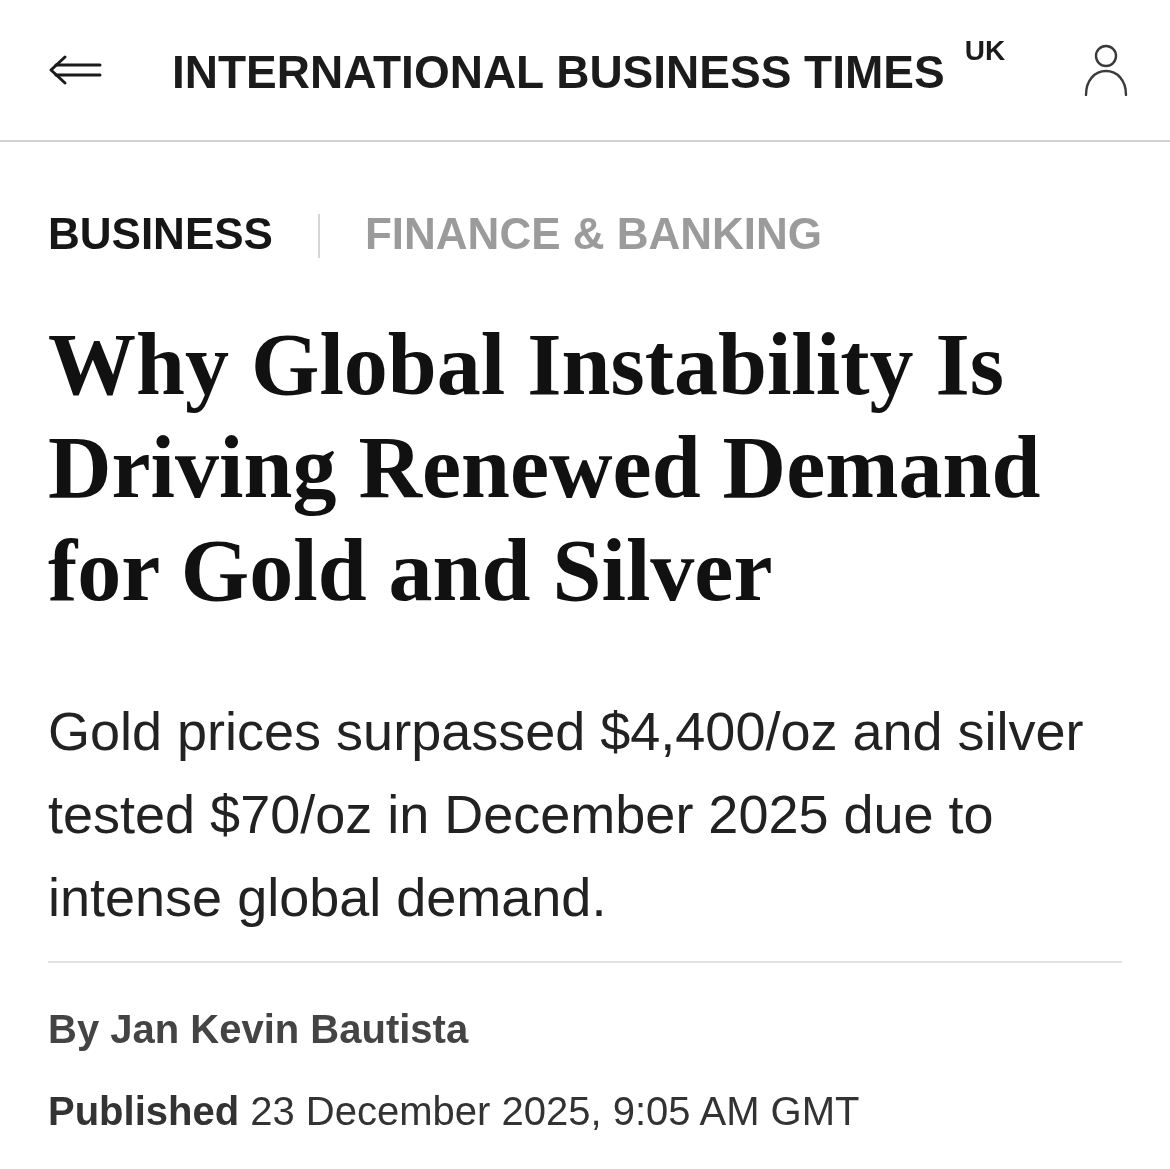  Describe the element at coordinates (558, 72) in the screenshot. I see `site-title: INTERNATIONAL BUSINESS TIMES` at that location.